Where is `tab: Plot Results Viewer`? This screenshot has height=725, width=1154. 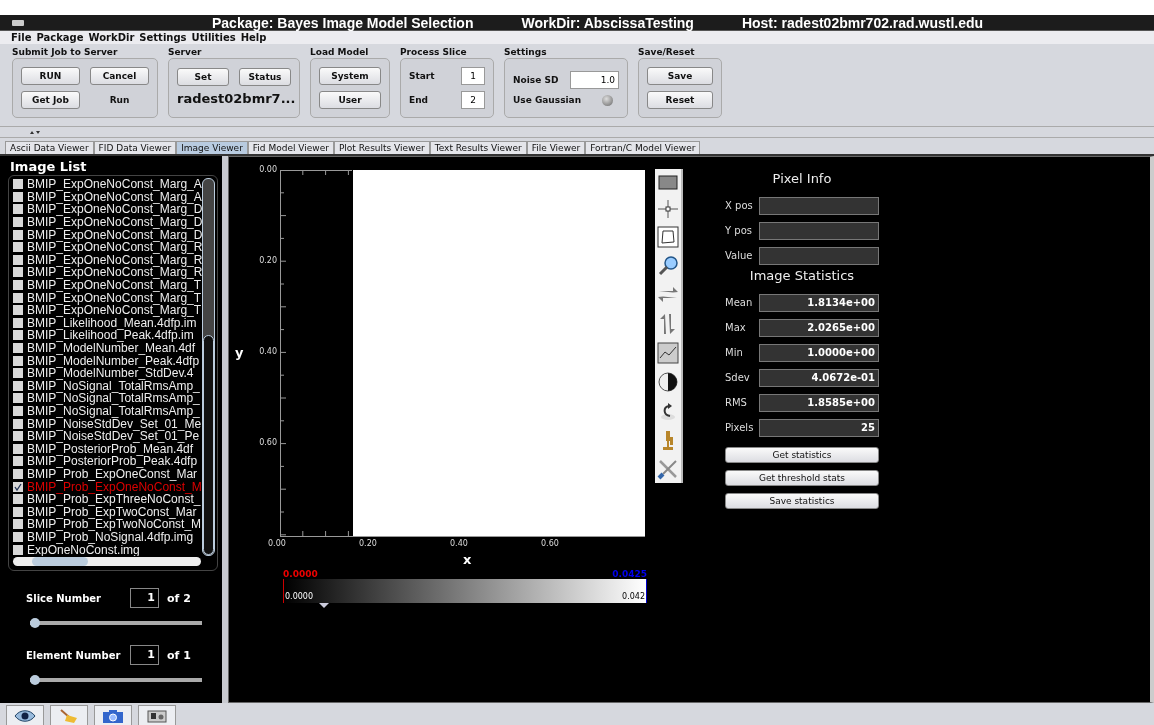 tab: Plot Results Viewer is located at coordinates (381, 147).